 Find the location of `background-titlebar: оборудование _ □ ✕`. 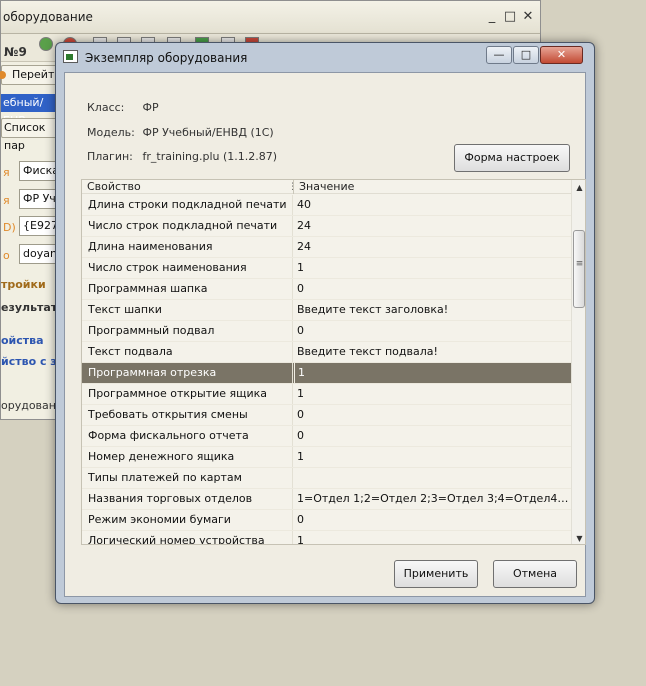

background-titlebar: оборудование _ □ ✕ is located at coordinates (270, 17).